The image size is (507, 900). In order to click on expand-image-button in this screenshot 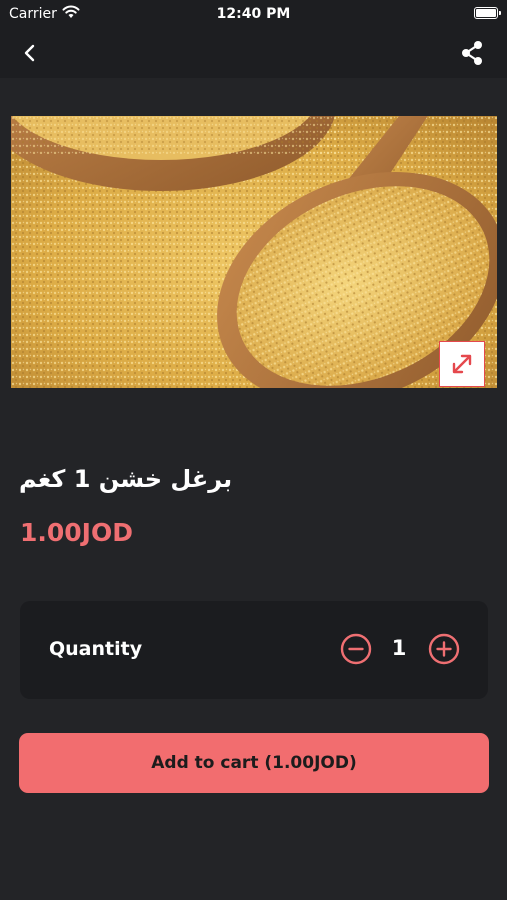, I will do `click(462, 364)`.